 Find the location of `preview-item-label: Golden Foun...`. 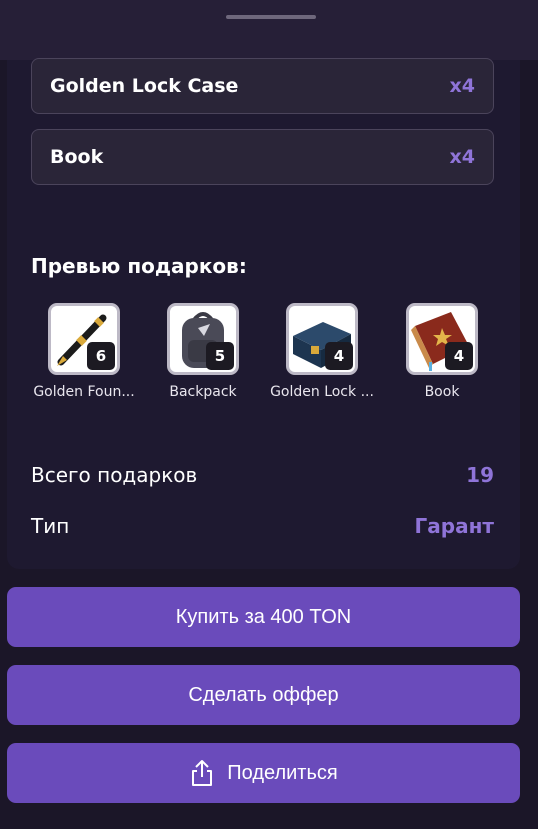

preview-item-label: Golden Foun... is located at coordinates (84, 392).